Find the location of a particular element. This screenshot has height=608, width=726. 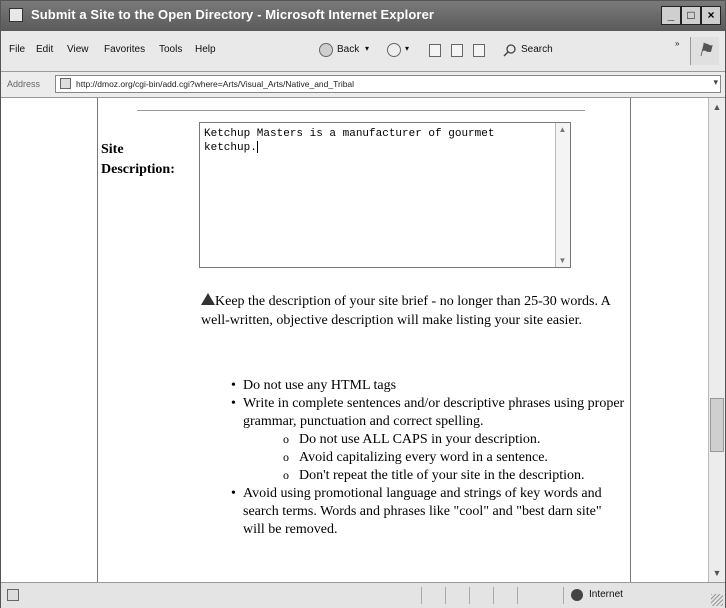

list-item: Do not use ALL CAPS in your description. is located at coordinates (454, 439).